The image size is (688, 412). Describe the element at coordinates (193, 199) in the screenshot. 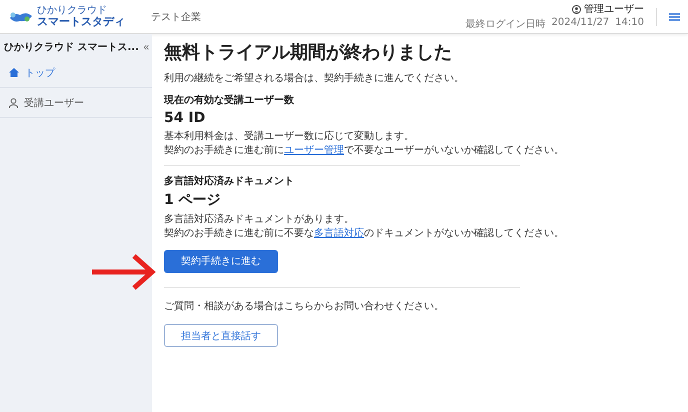

I see `section-value: 1 ページ` at that location.